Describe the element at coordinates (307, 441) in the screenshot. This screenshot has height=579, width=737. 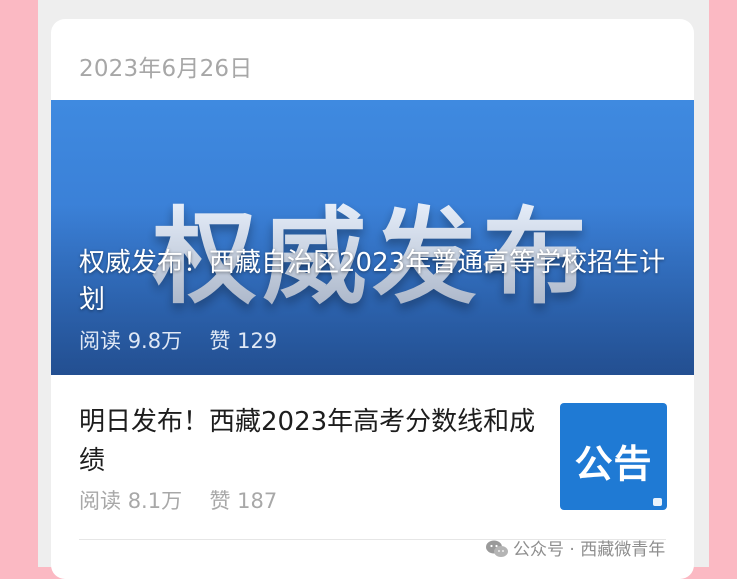
I see `article-title: 明日发布！西藏2023年高考分数线和成绩` at that location.